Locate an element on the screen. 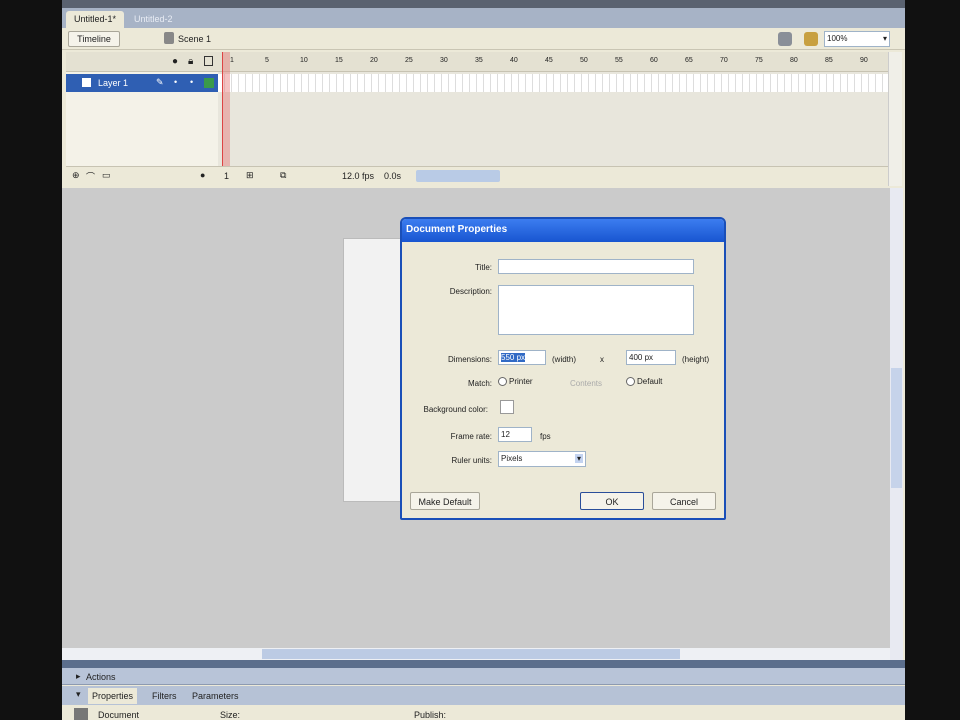 The width and height of the screenshot is (960, 720). zoom-select: 100% ▾ is located at coordinates (857, 39).